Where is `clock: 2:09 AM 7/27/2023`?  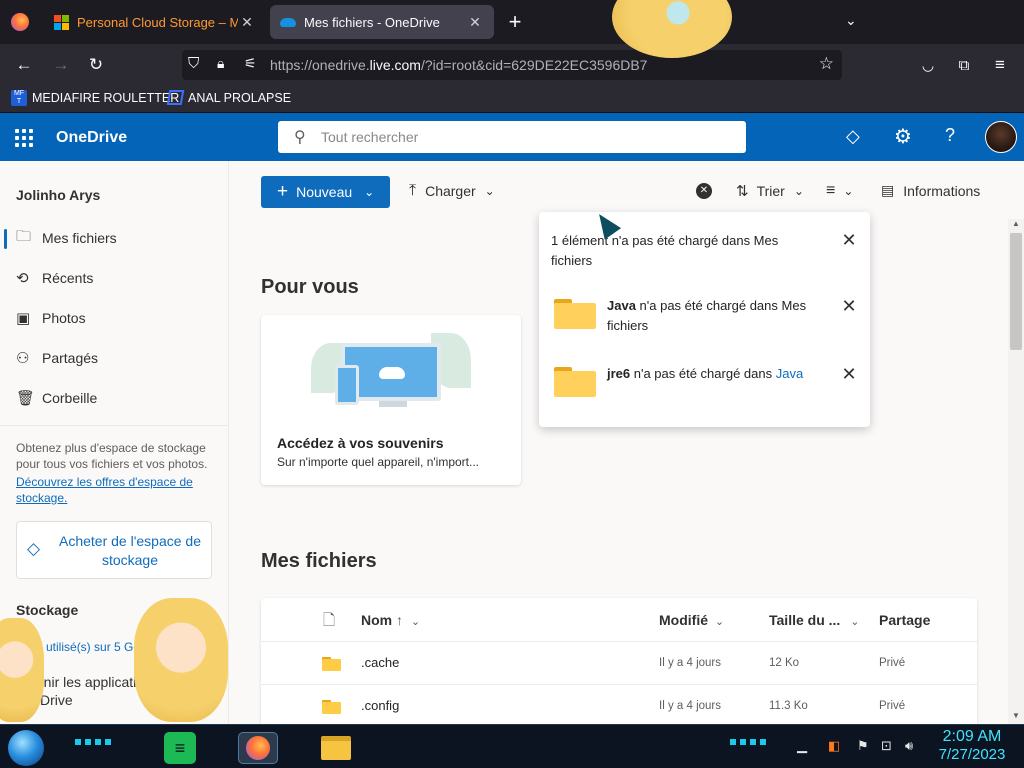
clock: 2:09 AM 7/27/2023 is located at coordinates (972, 745).